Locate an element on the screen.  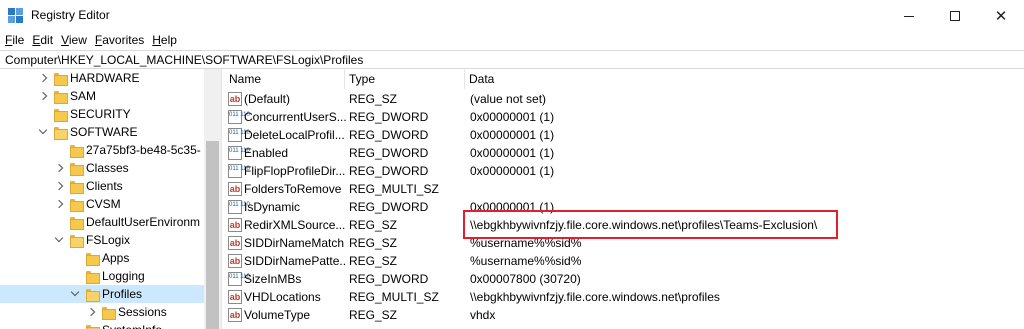
value-data: 0x00007800 (30720) is located at coordinates (525, 279).